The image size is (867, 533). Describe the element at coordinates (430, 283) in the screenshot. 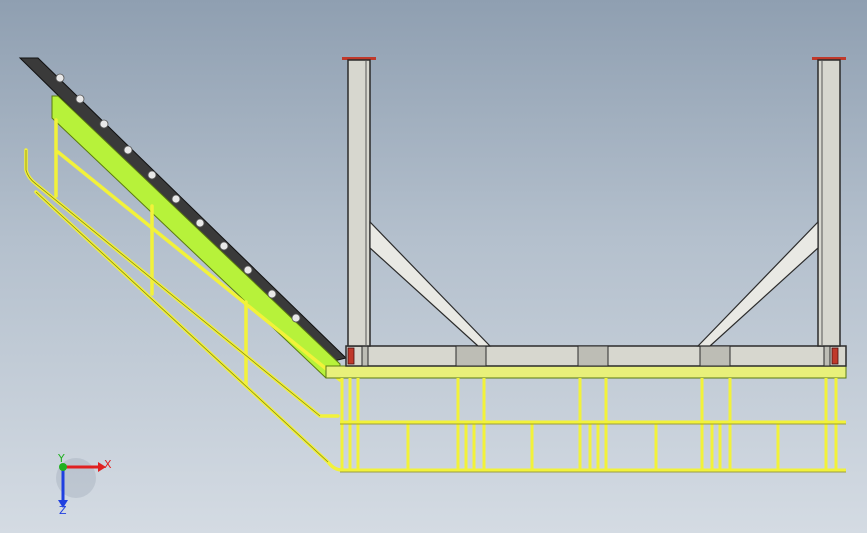

I see `left-brace` at that location.